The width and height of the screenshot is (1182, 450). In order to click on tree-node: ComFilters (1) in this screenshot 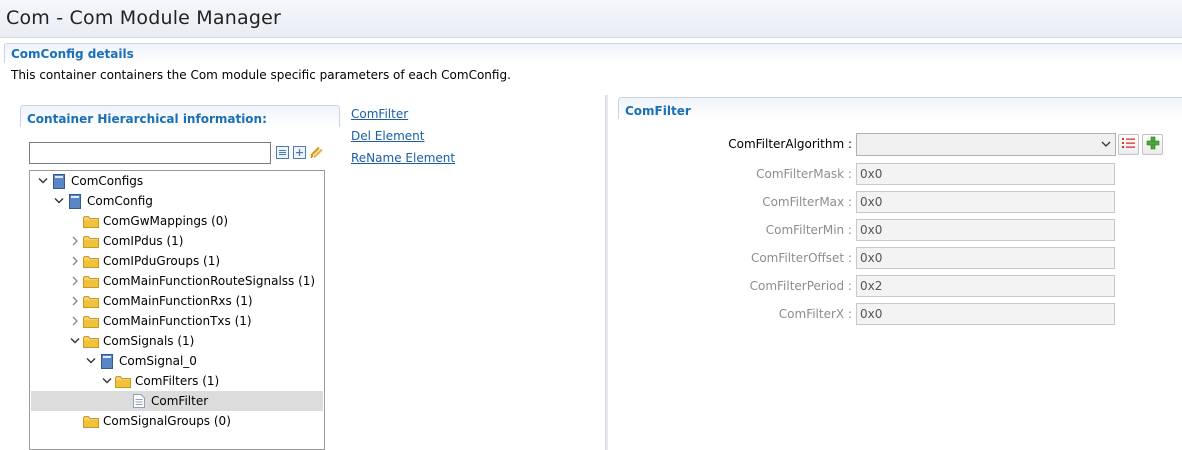, I will do `click(177, 381)`.